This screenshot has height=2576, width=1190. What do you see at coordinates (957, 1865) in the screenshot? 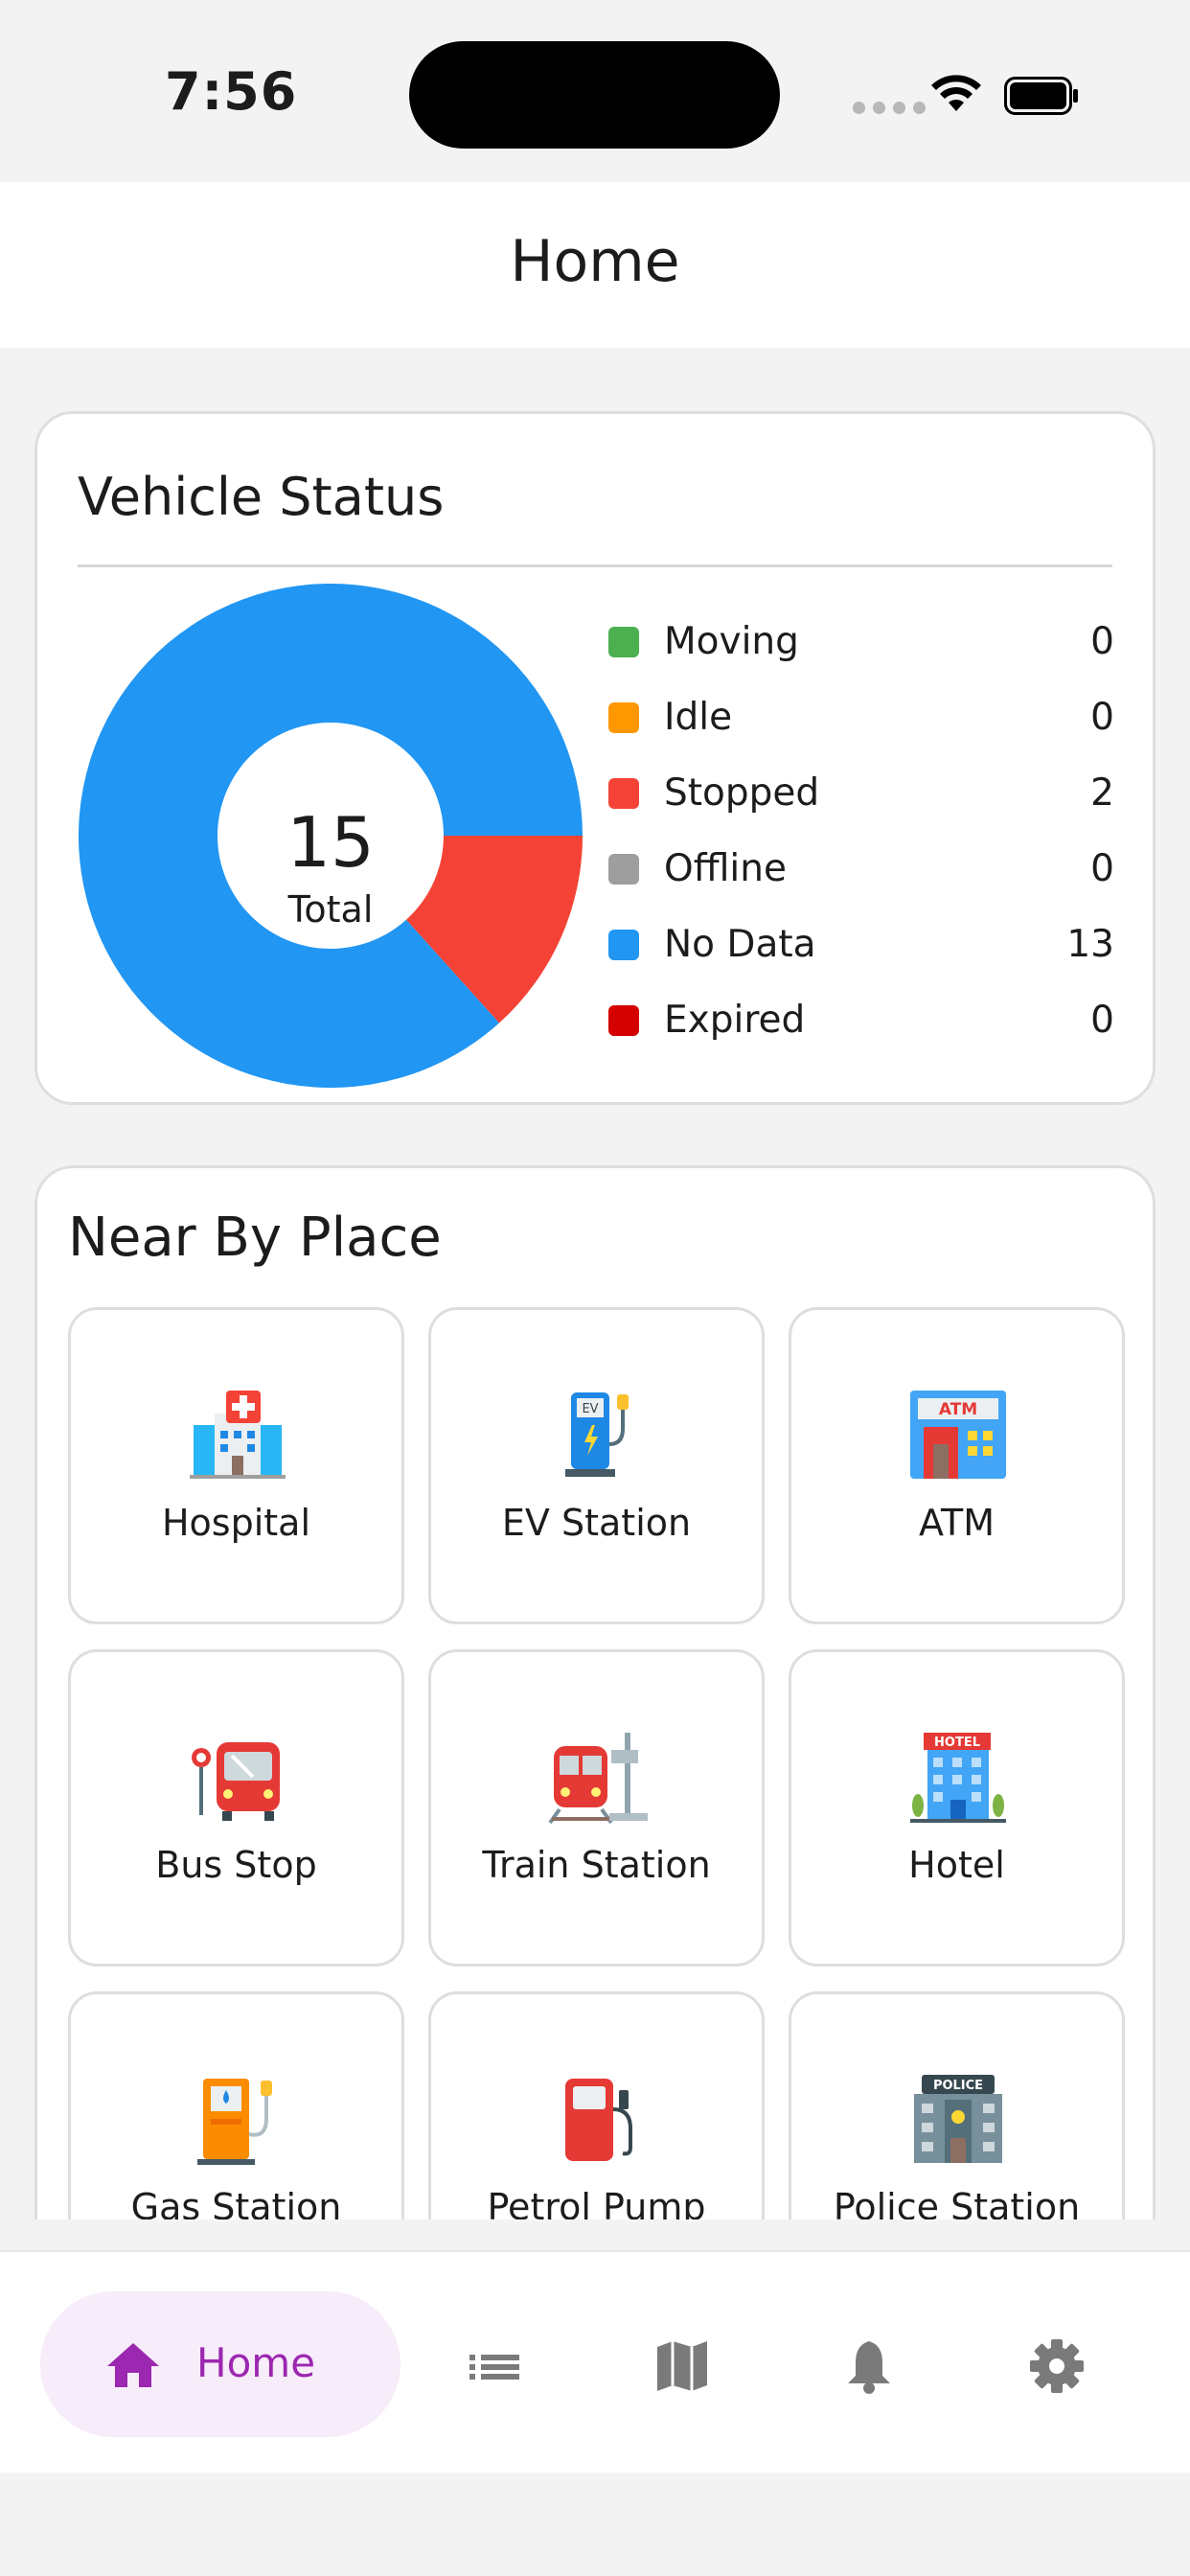
I see `place-label: Hotel` at bounding box center [957, 1865].